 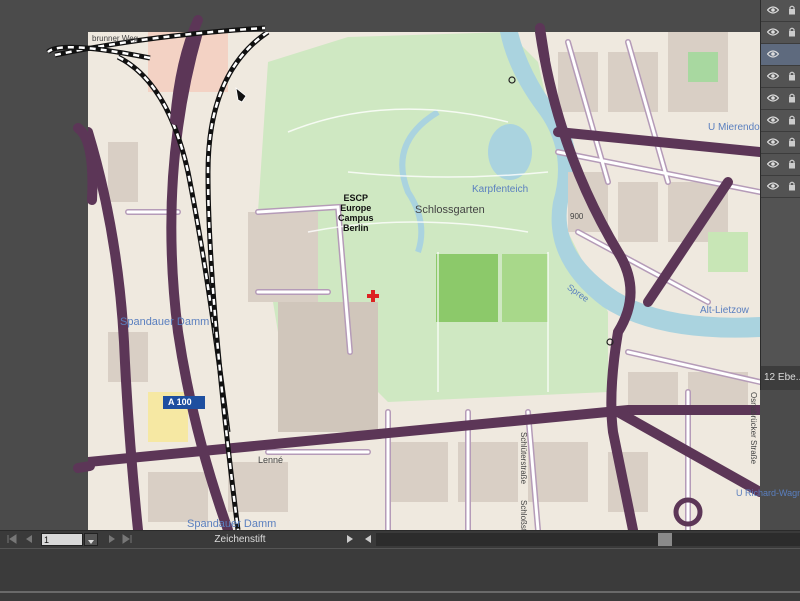 I want to click on next-page-icon, so click(x=112, y=539).